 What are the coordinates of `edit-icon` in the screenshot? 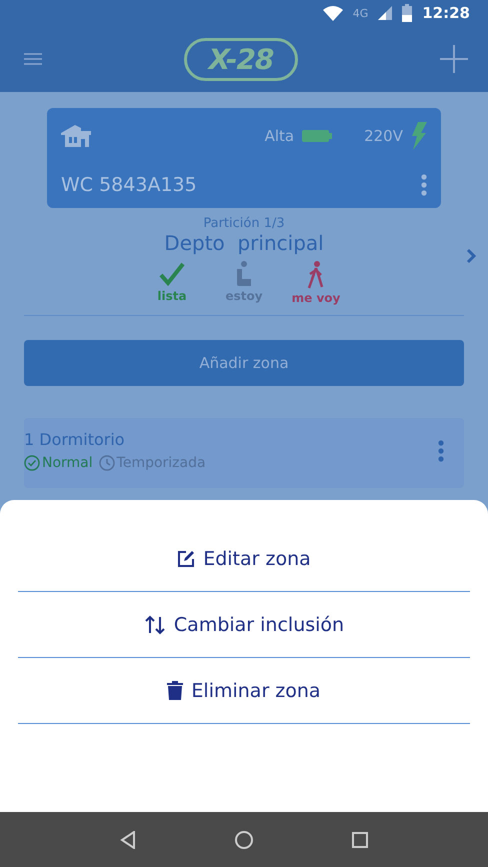 It's located at (186, 559).